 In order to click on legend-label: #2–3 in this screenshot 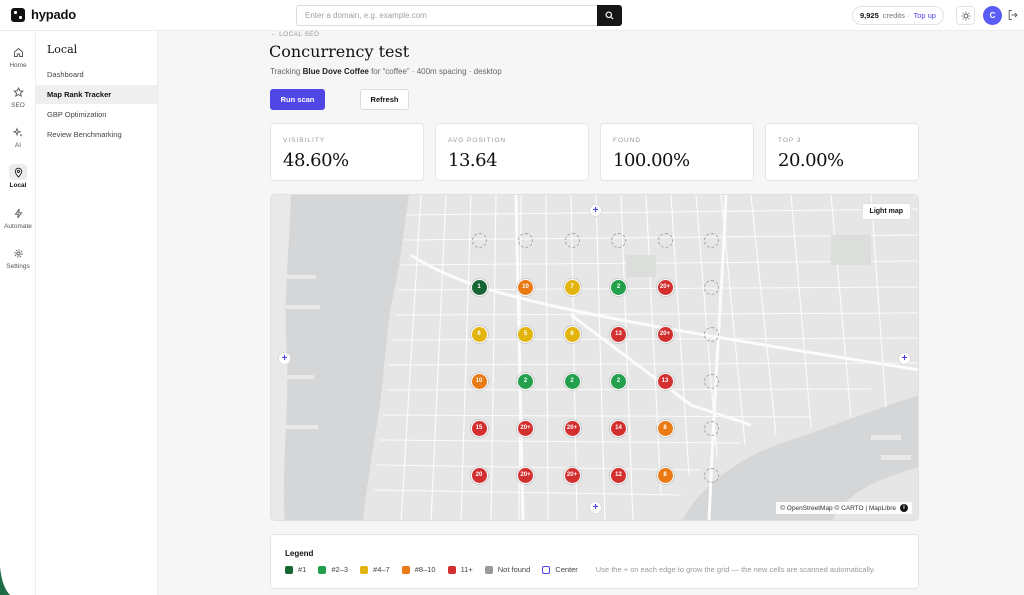, I will do `click(340, 569)`.